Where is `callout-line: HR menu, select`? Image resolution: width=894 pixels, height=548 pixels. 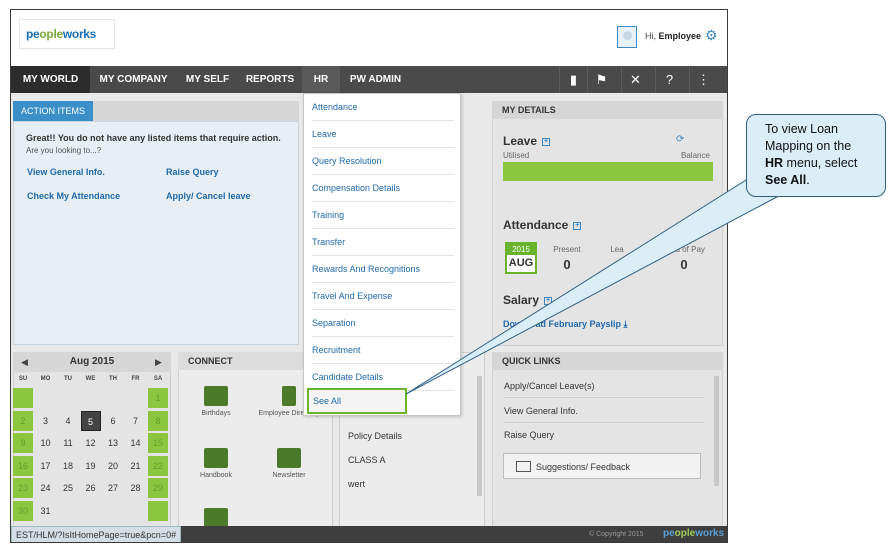 callout-line: HR menu, select is located at coordinates (822, 163).